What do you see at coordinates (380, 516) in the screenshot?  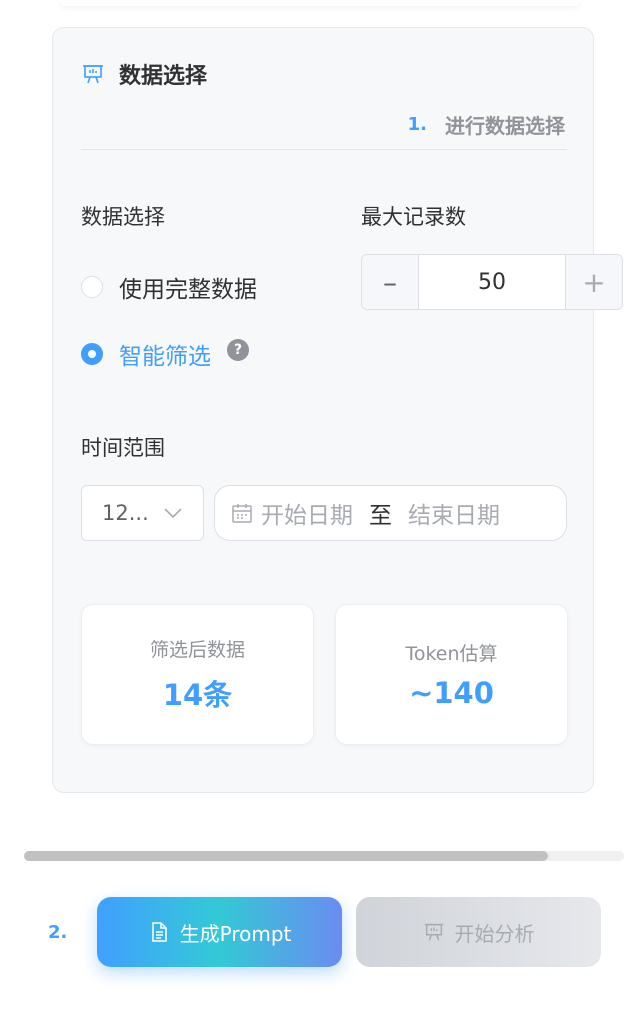 I see `date-range-separator: 至` at bounding box center [380, 516].